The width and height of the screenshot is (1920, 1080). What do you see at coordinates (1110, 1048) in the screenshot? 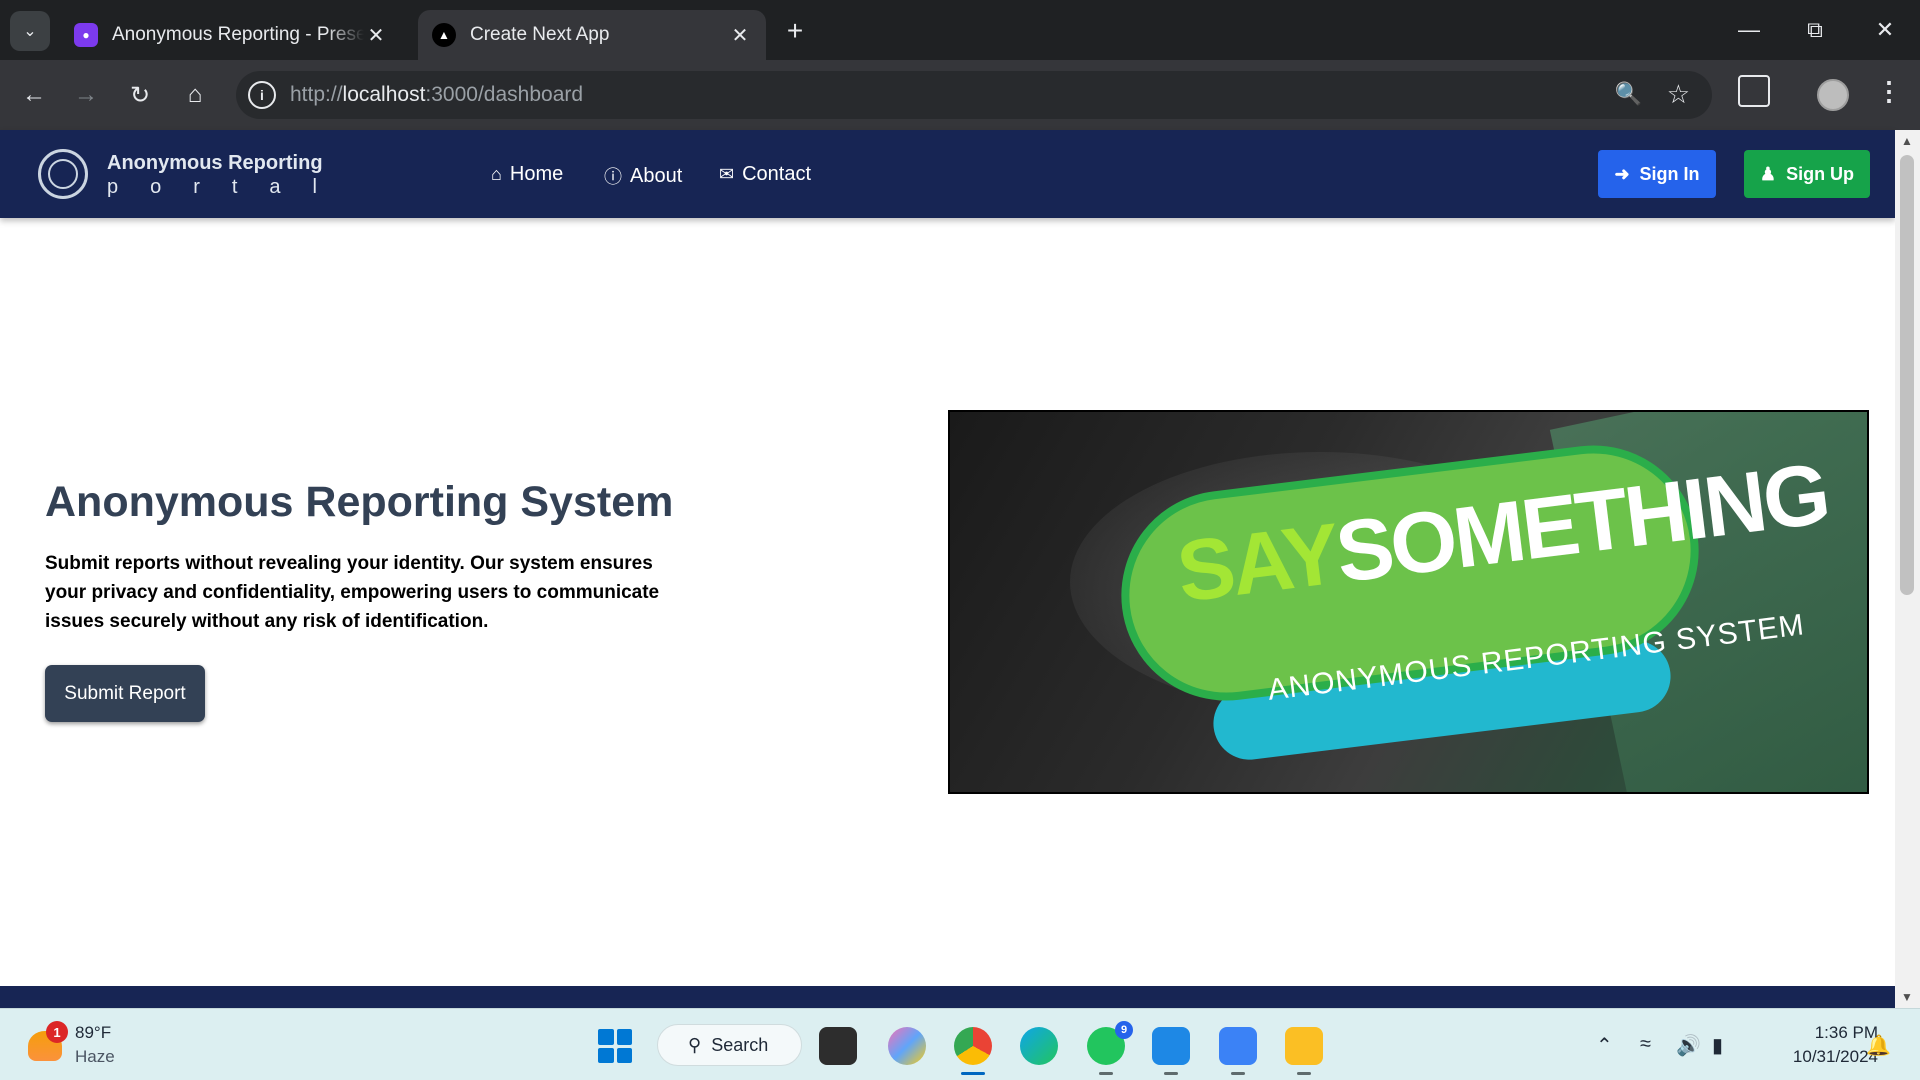
I see `whatsapp-icon: 9` at bounding box center [1110, 1048].